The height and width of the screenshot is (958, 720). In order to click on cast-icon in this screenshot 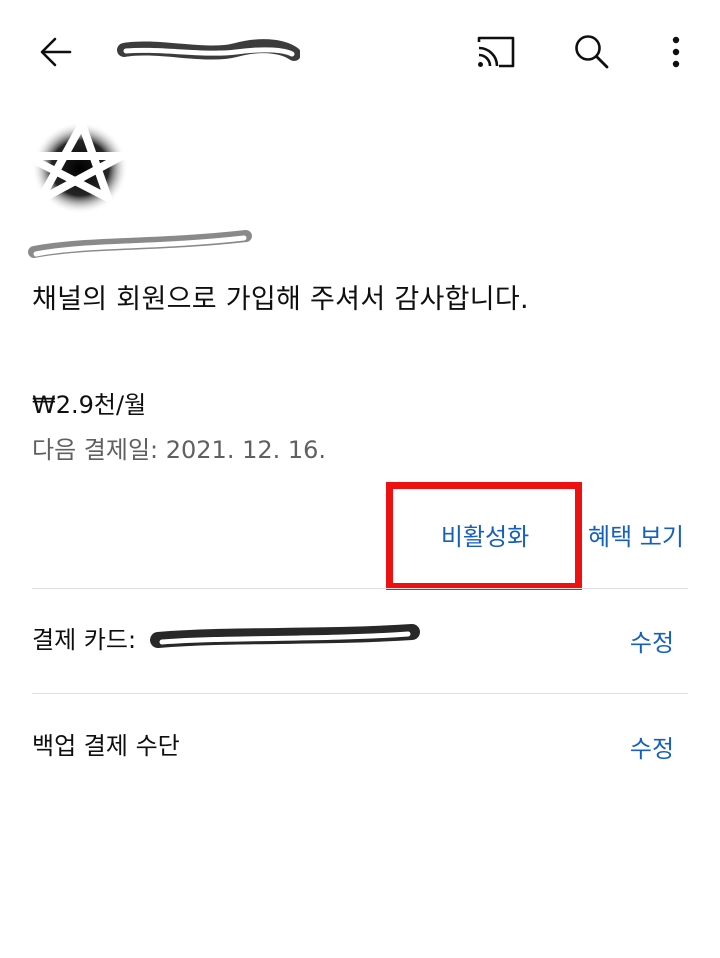, I will do `click(496, 52)`.